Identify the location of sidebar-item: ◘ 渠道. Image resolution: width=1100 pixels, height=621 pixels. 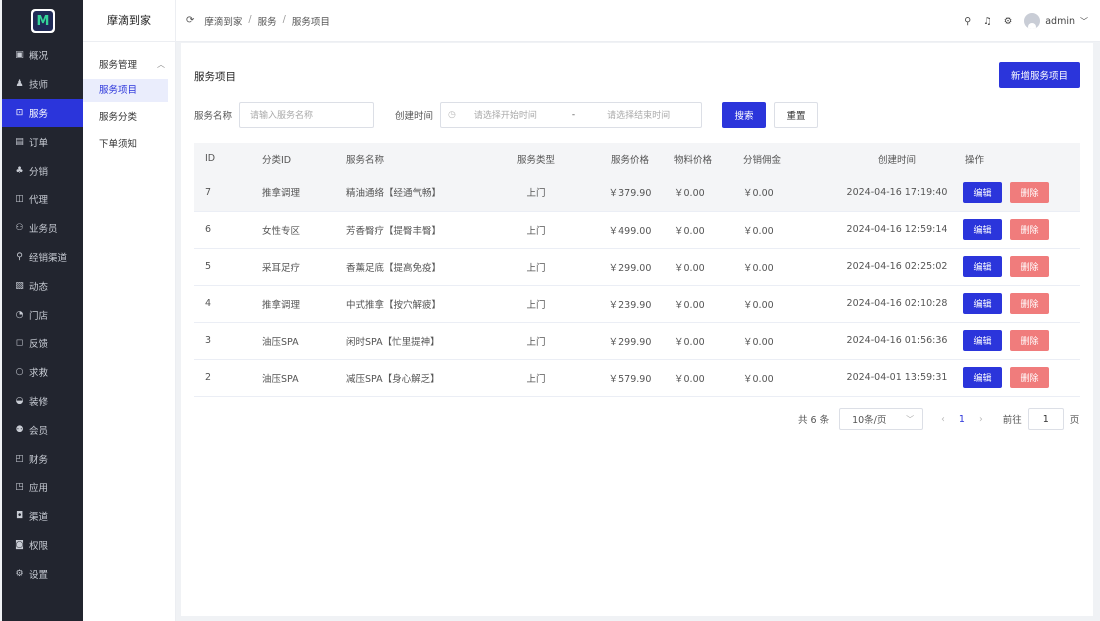
(42, 516).